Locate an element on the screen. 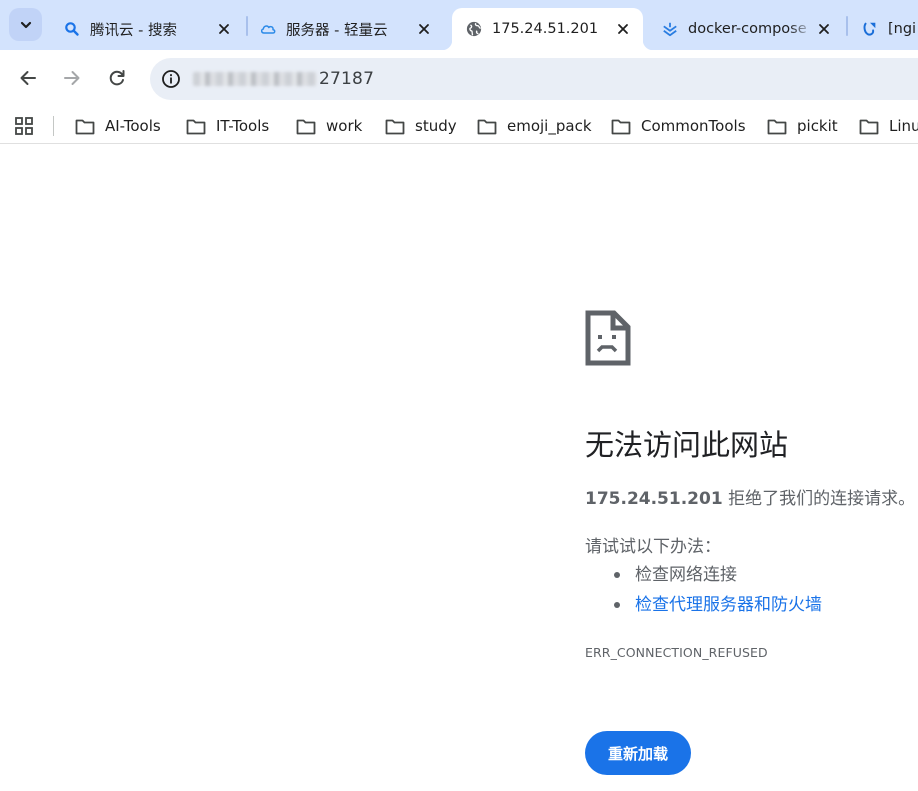 The image size is (918, 791). navigation-toolbar: 27187 is located at coordinates (459, 78).